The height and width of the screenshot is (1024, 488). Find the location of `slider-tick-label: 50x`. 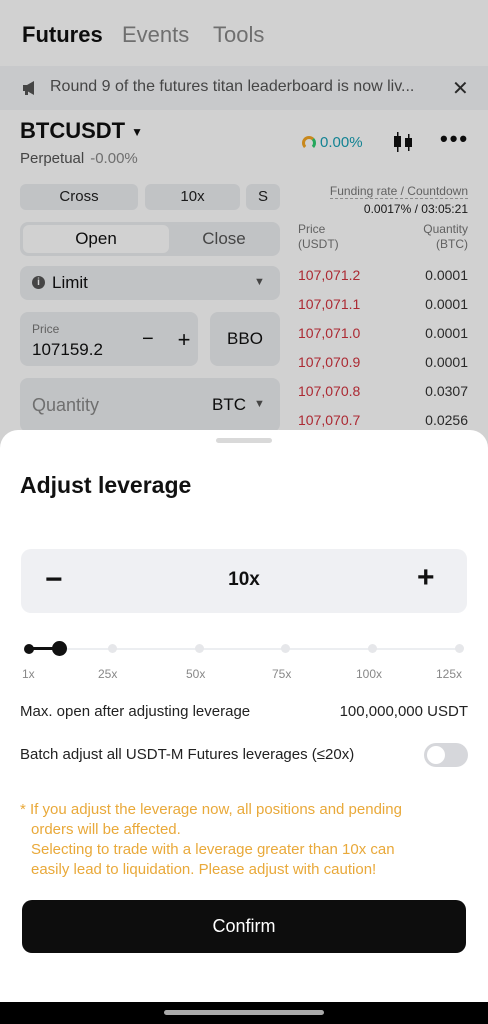

slider-tick-label: 50x is located at coordinates (196, 674).